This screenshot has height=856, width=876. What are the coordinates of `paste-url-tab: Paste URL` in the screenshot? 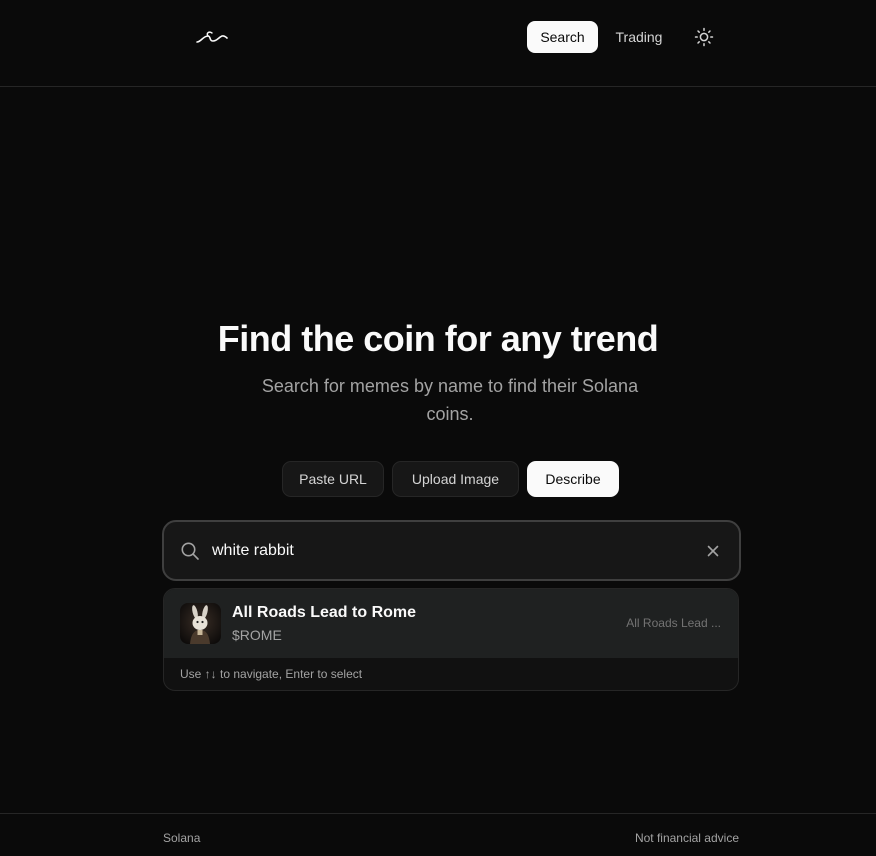 It's located at (333, 479).